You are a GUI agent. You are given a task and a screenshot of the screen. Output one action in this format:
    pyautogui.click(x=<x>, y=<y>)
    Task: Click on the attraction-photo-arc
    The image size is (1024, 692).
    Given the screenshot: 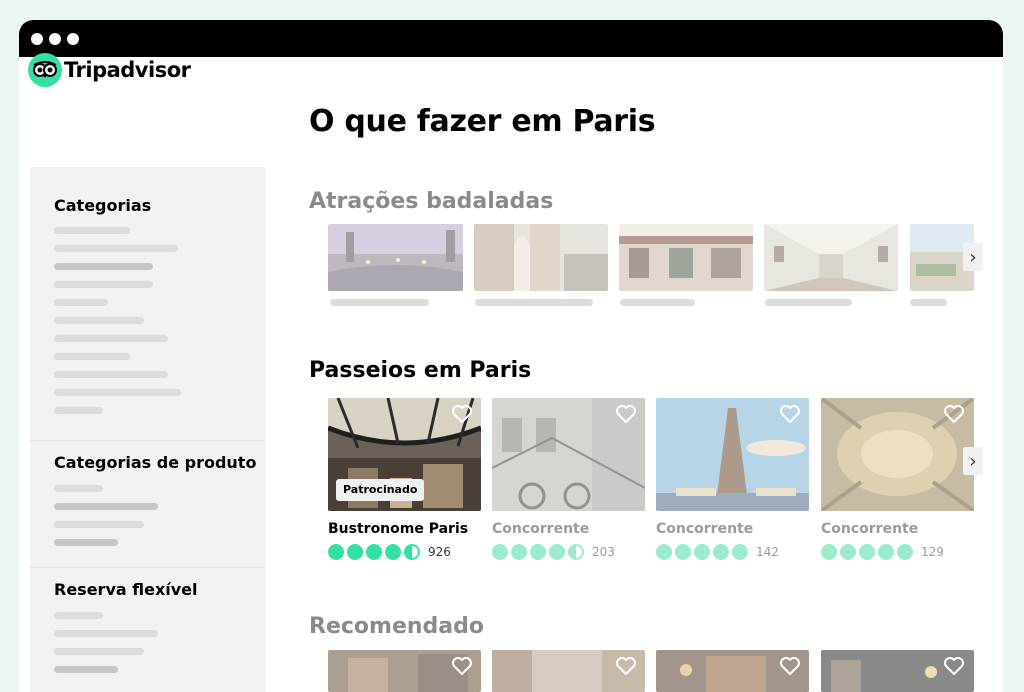 What is the action you would take?
    pyautogui.click(x=541, y=257)
    